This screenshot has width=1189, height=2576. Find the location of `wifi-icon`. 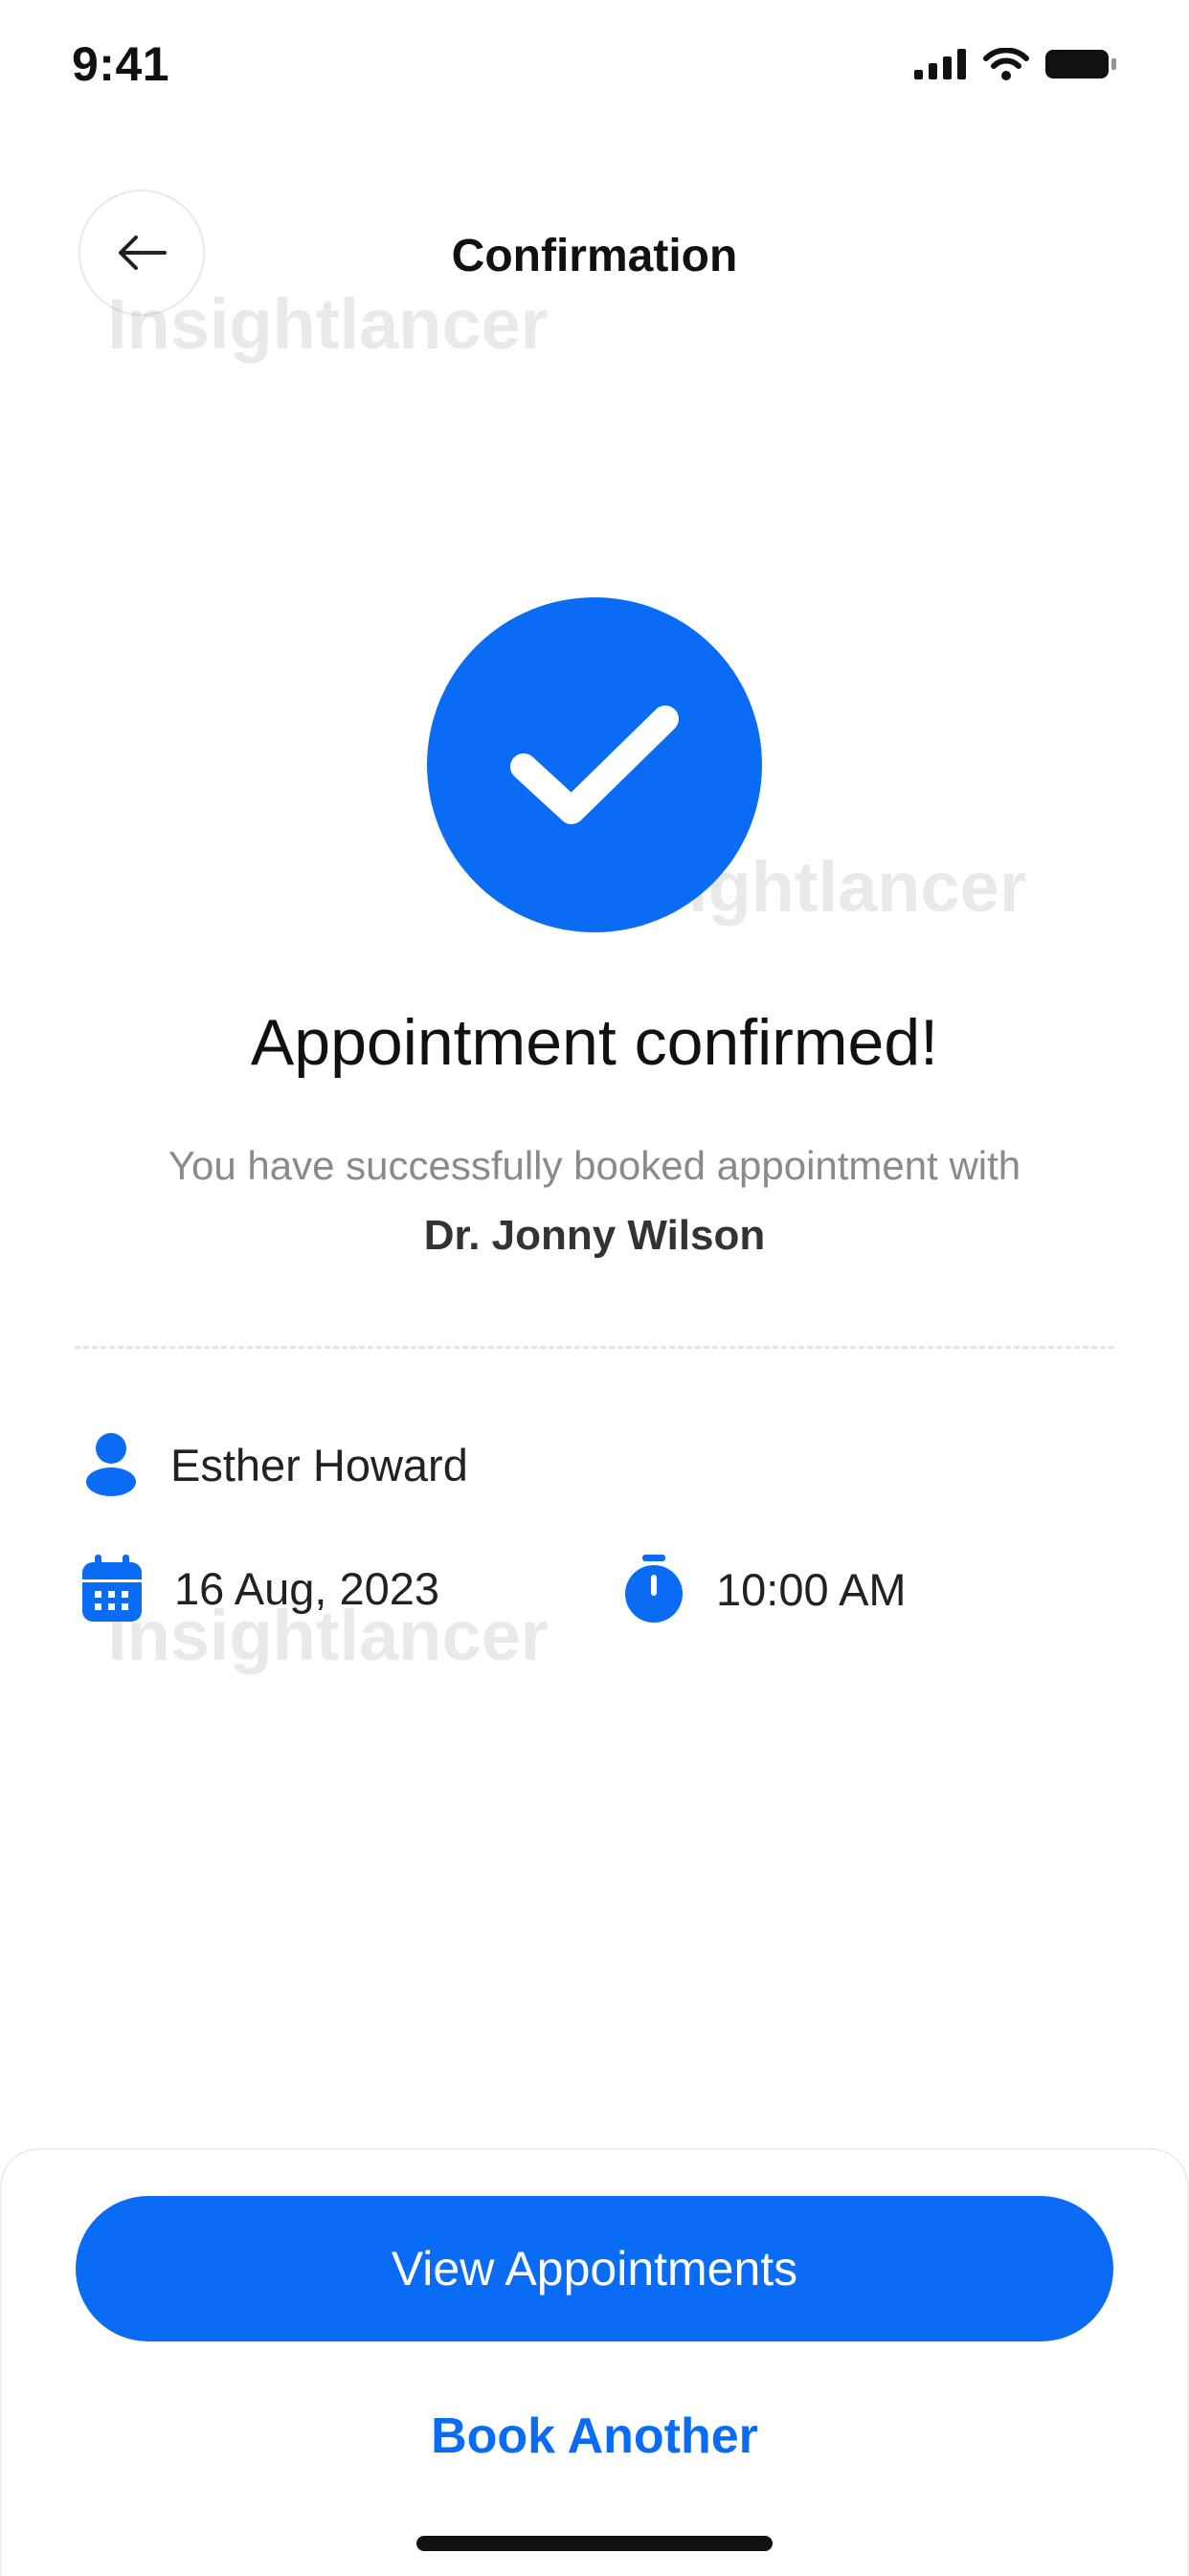

wifi-icon is located at coordinates (1006, 64).